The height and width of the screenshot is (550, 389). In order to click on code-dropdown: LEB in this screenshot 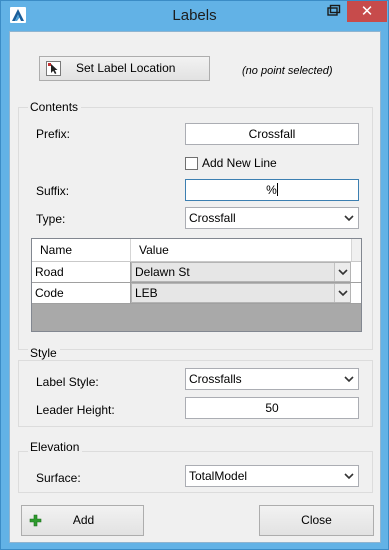, I will do `click(241, 293)`.